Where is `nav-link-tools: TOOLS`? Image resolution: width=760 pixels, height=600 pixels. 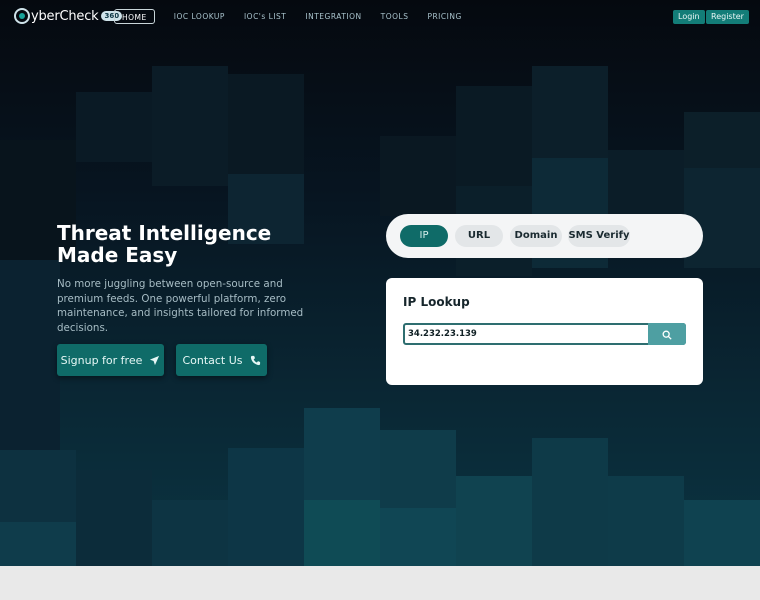 nav-link-tools: TOOLS is located at coordinates (395, 16).